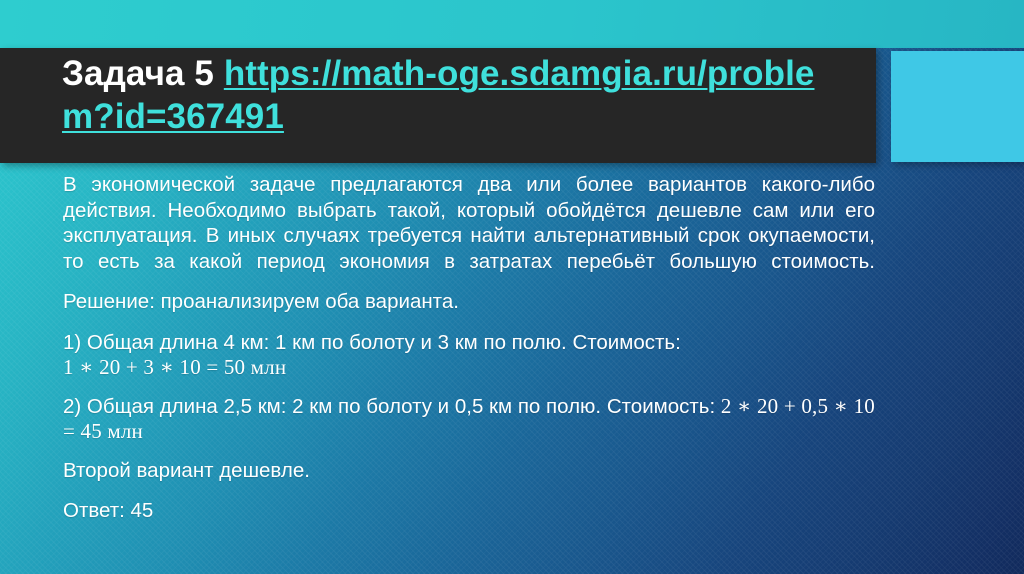  What do you see at coordinates (186, 470) in the screenshot?
I see `conclusion-text: Второй вариант дешевле.` at bounding box center [186, 470].